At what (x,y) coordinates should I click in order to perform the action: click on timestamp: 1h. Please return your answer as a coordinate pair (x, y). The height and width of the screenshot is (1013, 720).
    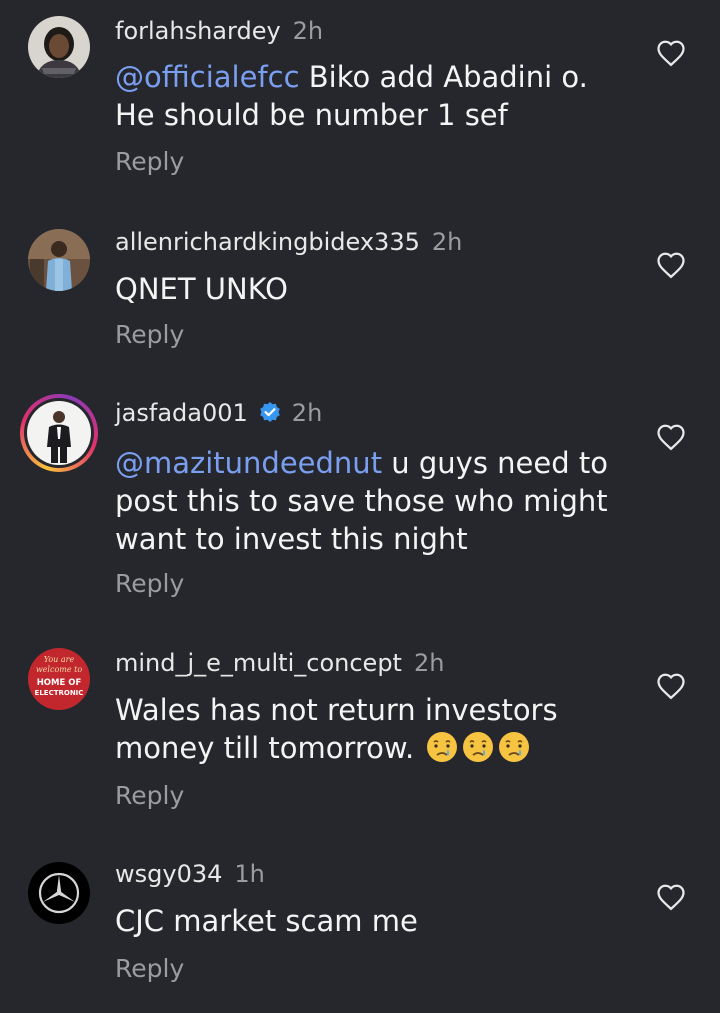
    Looking at the image, I should click on (249, 874).